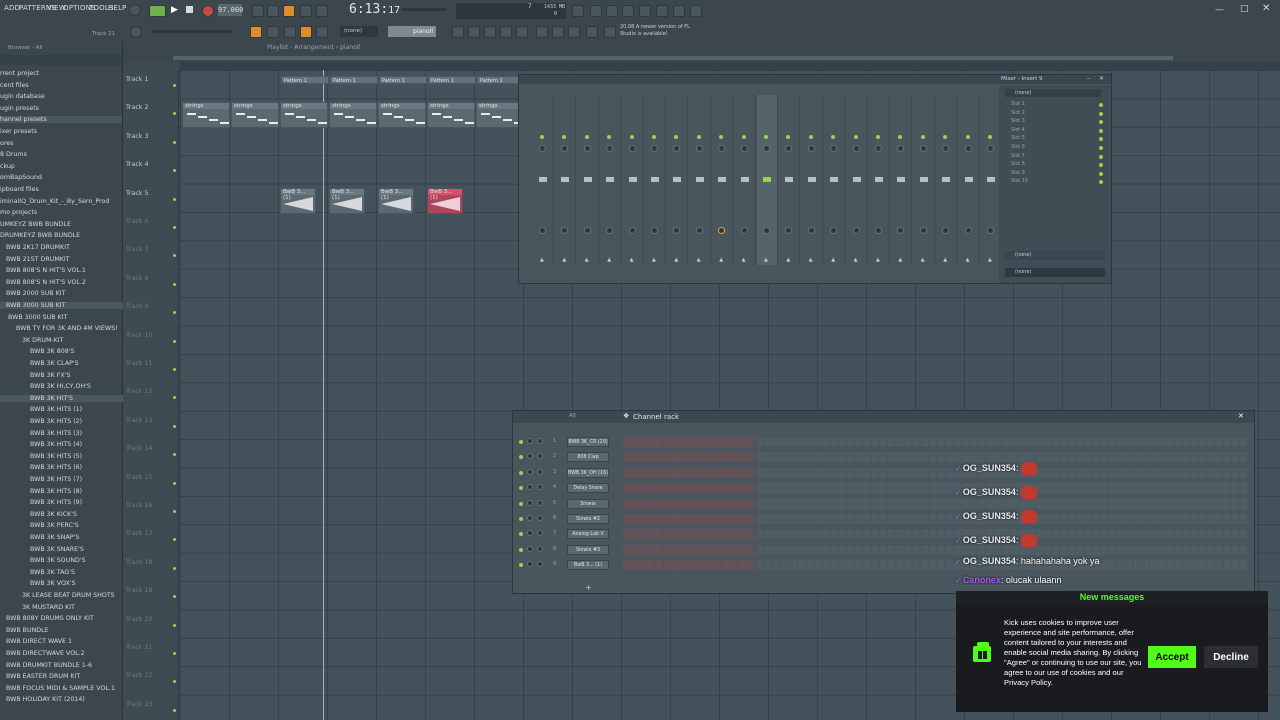 The width and height of the screenshot is (1280, 720). Describe the element at coordinates (258, 11) in the screenshot. I see `metronome-icon` at that location.